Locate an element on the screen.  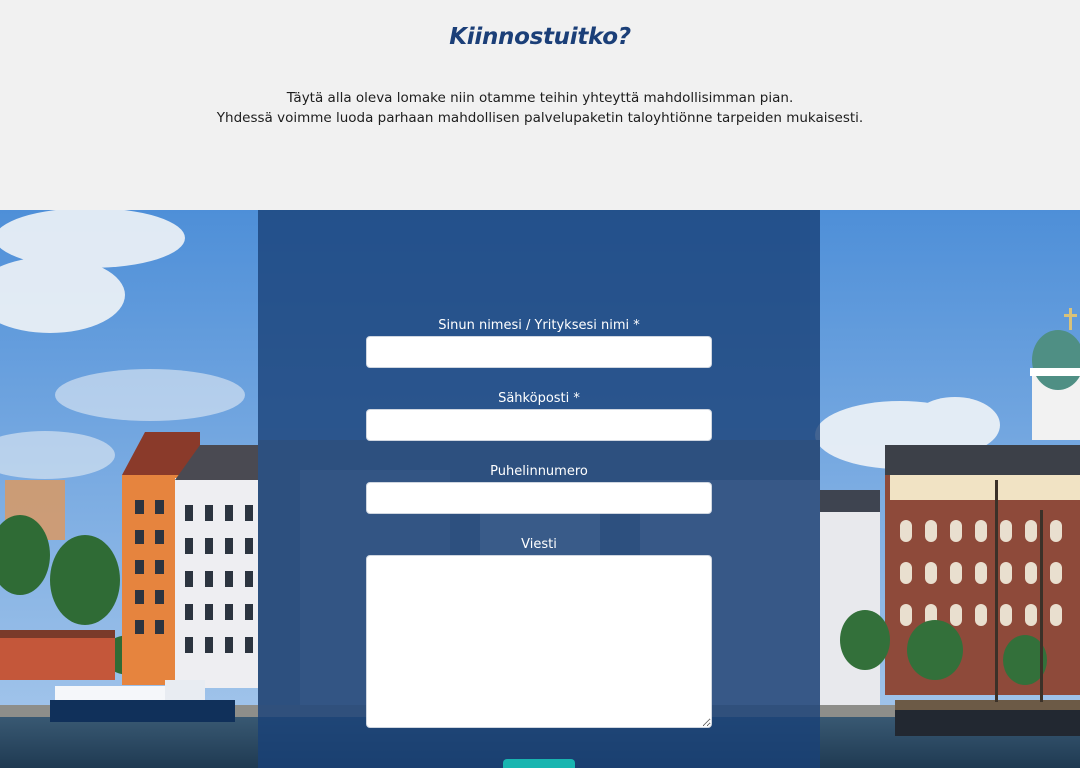
phone-input is located at coordinates (539, 498).